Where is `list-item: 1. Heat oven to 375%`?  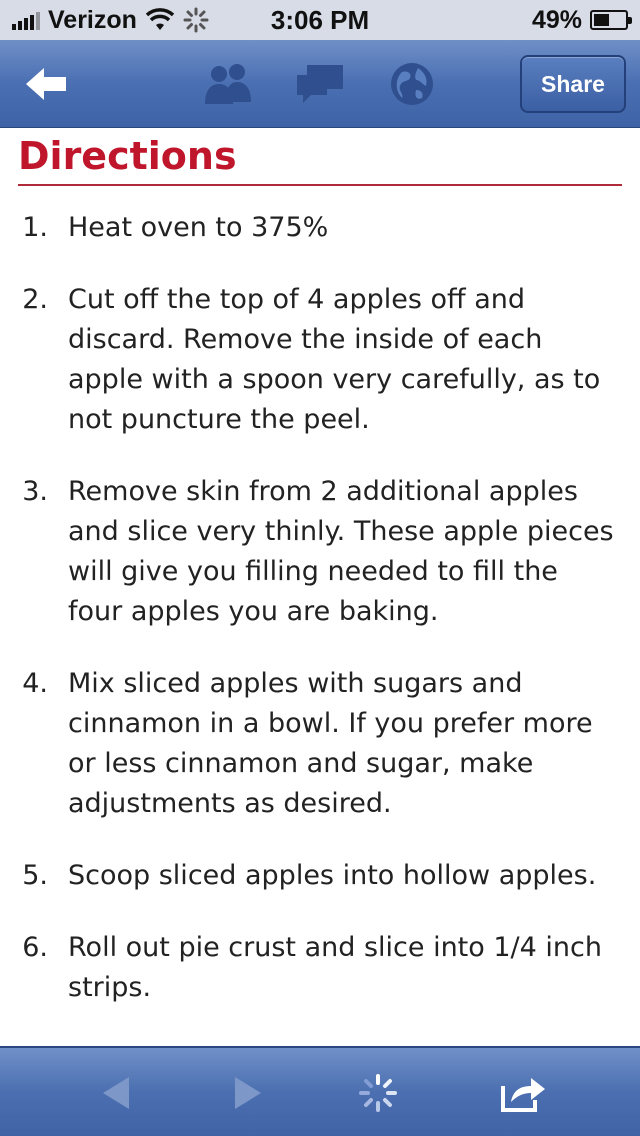
list-item: 1. Heat oven to 375% is located at coordinates (320, 228).